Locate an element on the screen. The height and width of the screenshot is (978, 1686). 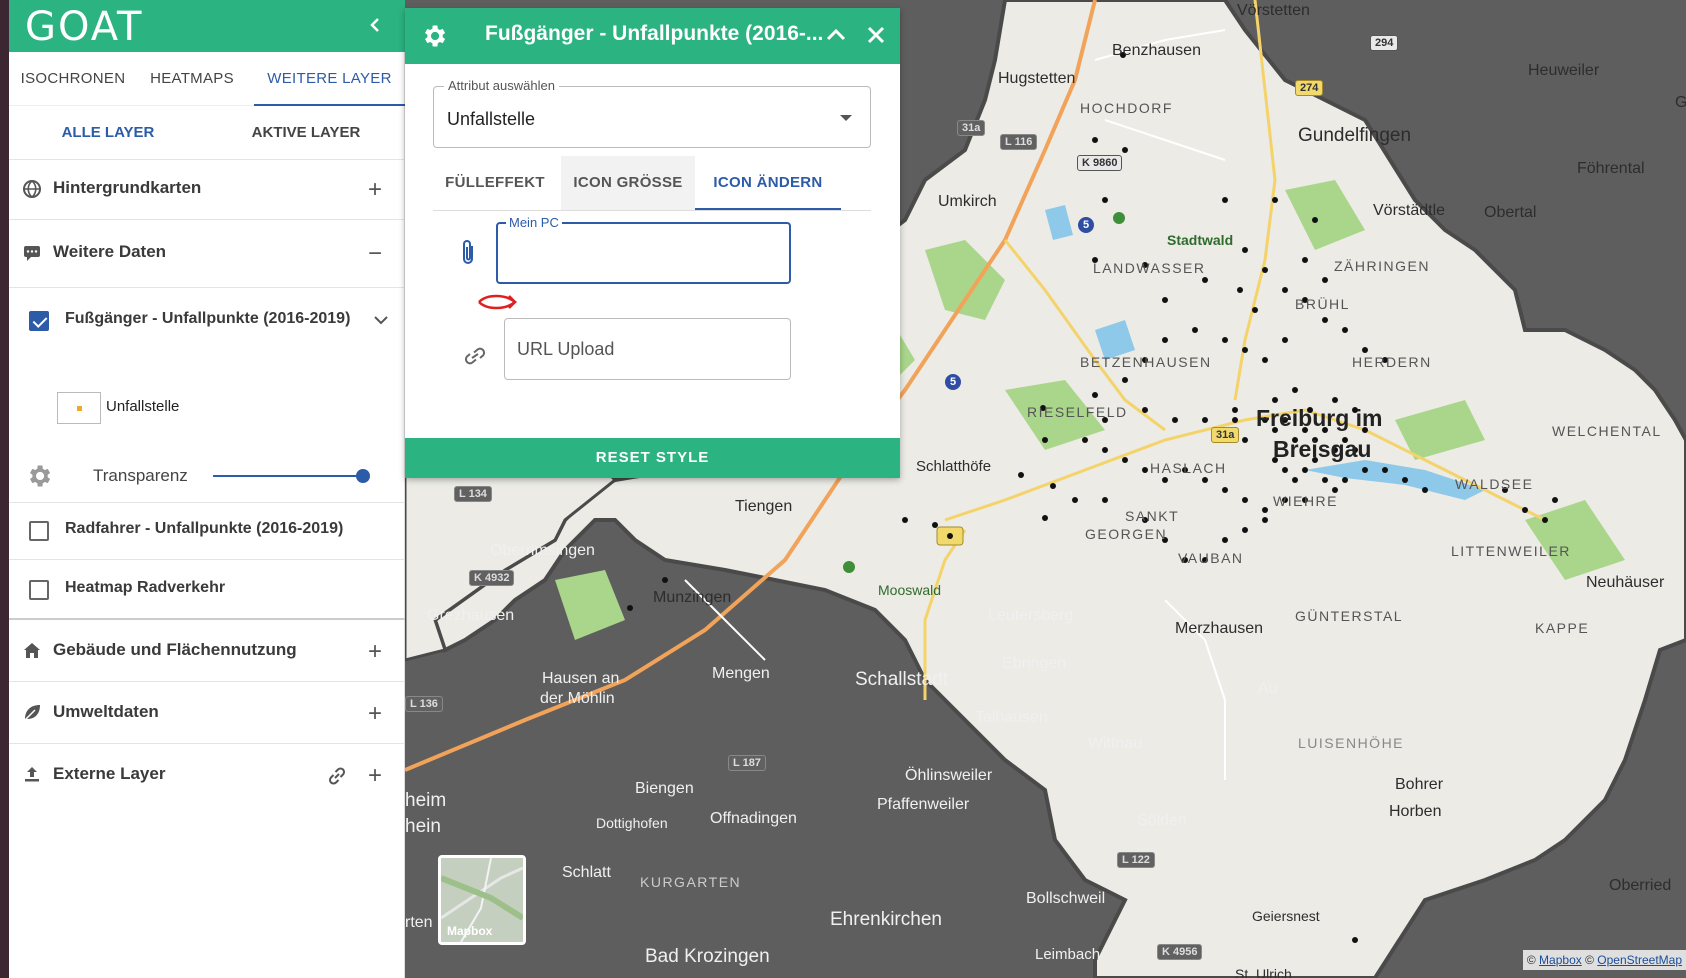
caret-down-icon is located at coordinates (846, 118).